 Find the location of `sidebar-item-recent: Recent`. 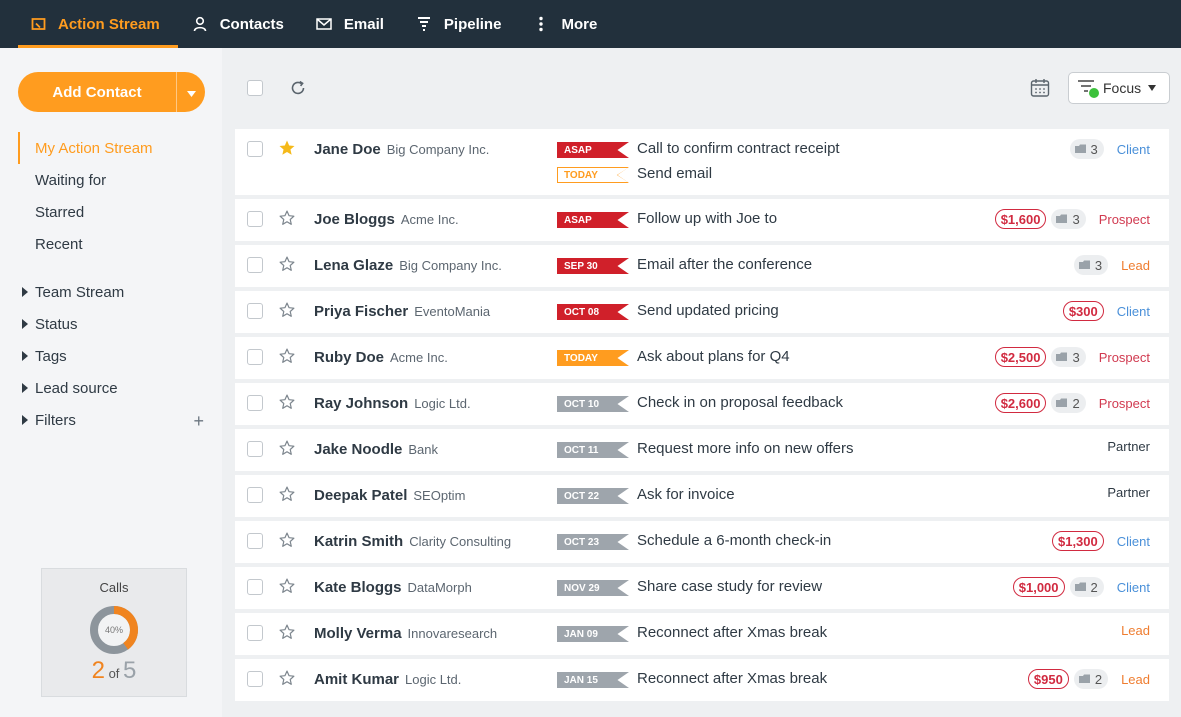

sidebar-item-recent: Recent is located at coordinates (118, 244).